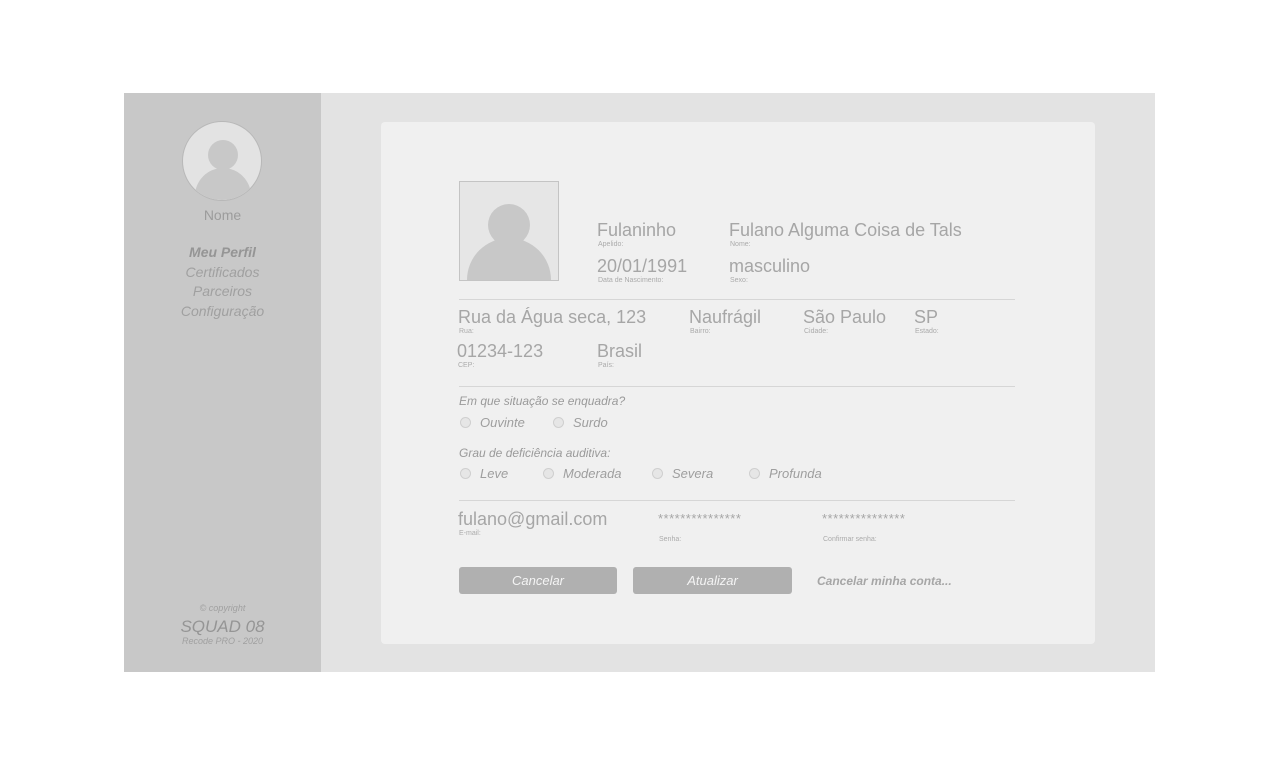  What do you see at coordinates (670, 539) in the screenshot?
I see `password-label: Senha:` at bounding box center [670, 539].